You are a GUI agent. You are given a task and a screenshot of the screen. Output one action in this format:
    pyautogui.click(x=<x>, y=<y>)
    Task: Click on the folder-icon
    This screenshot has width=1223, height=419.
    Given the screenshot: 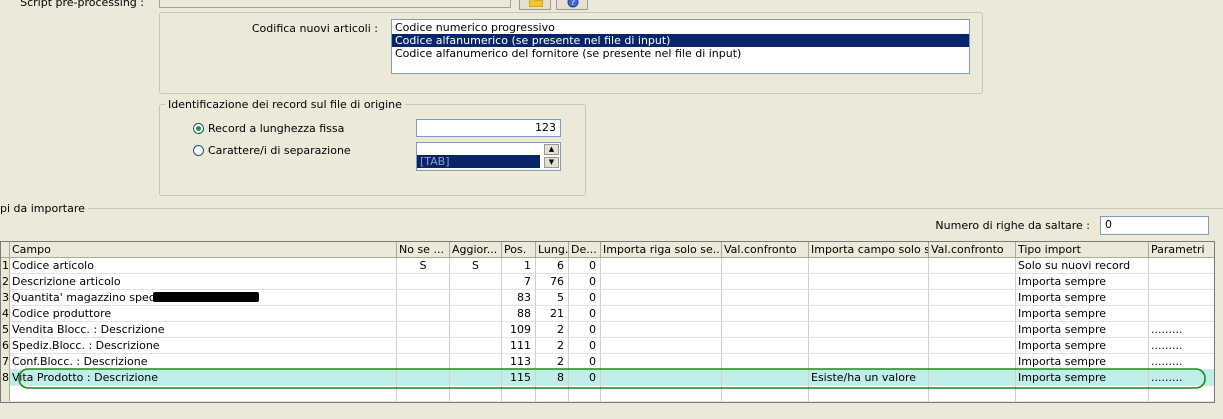 What is the action you would take?
    pyautogui.click(x=536, y=3)
    